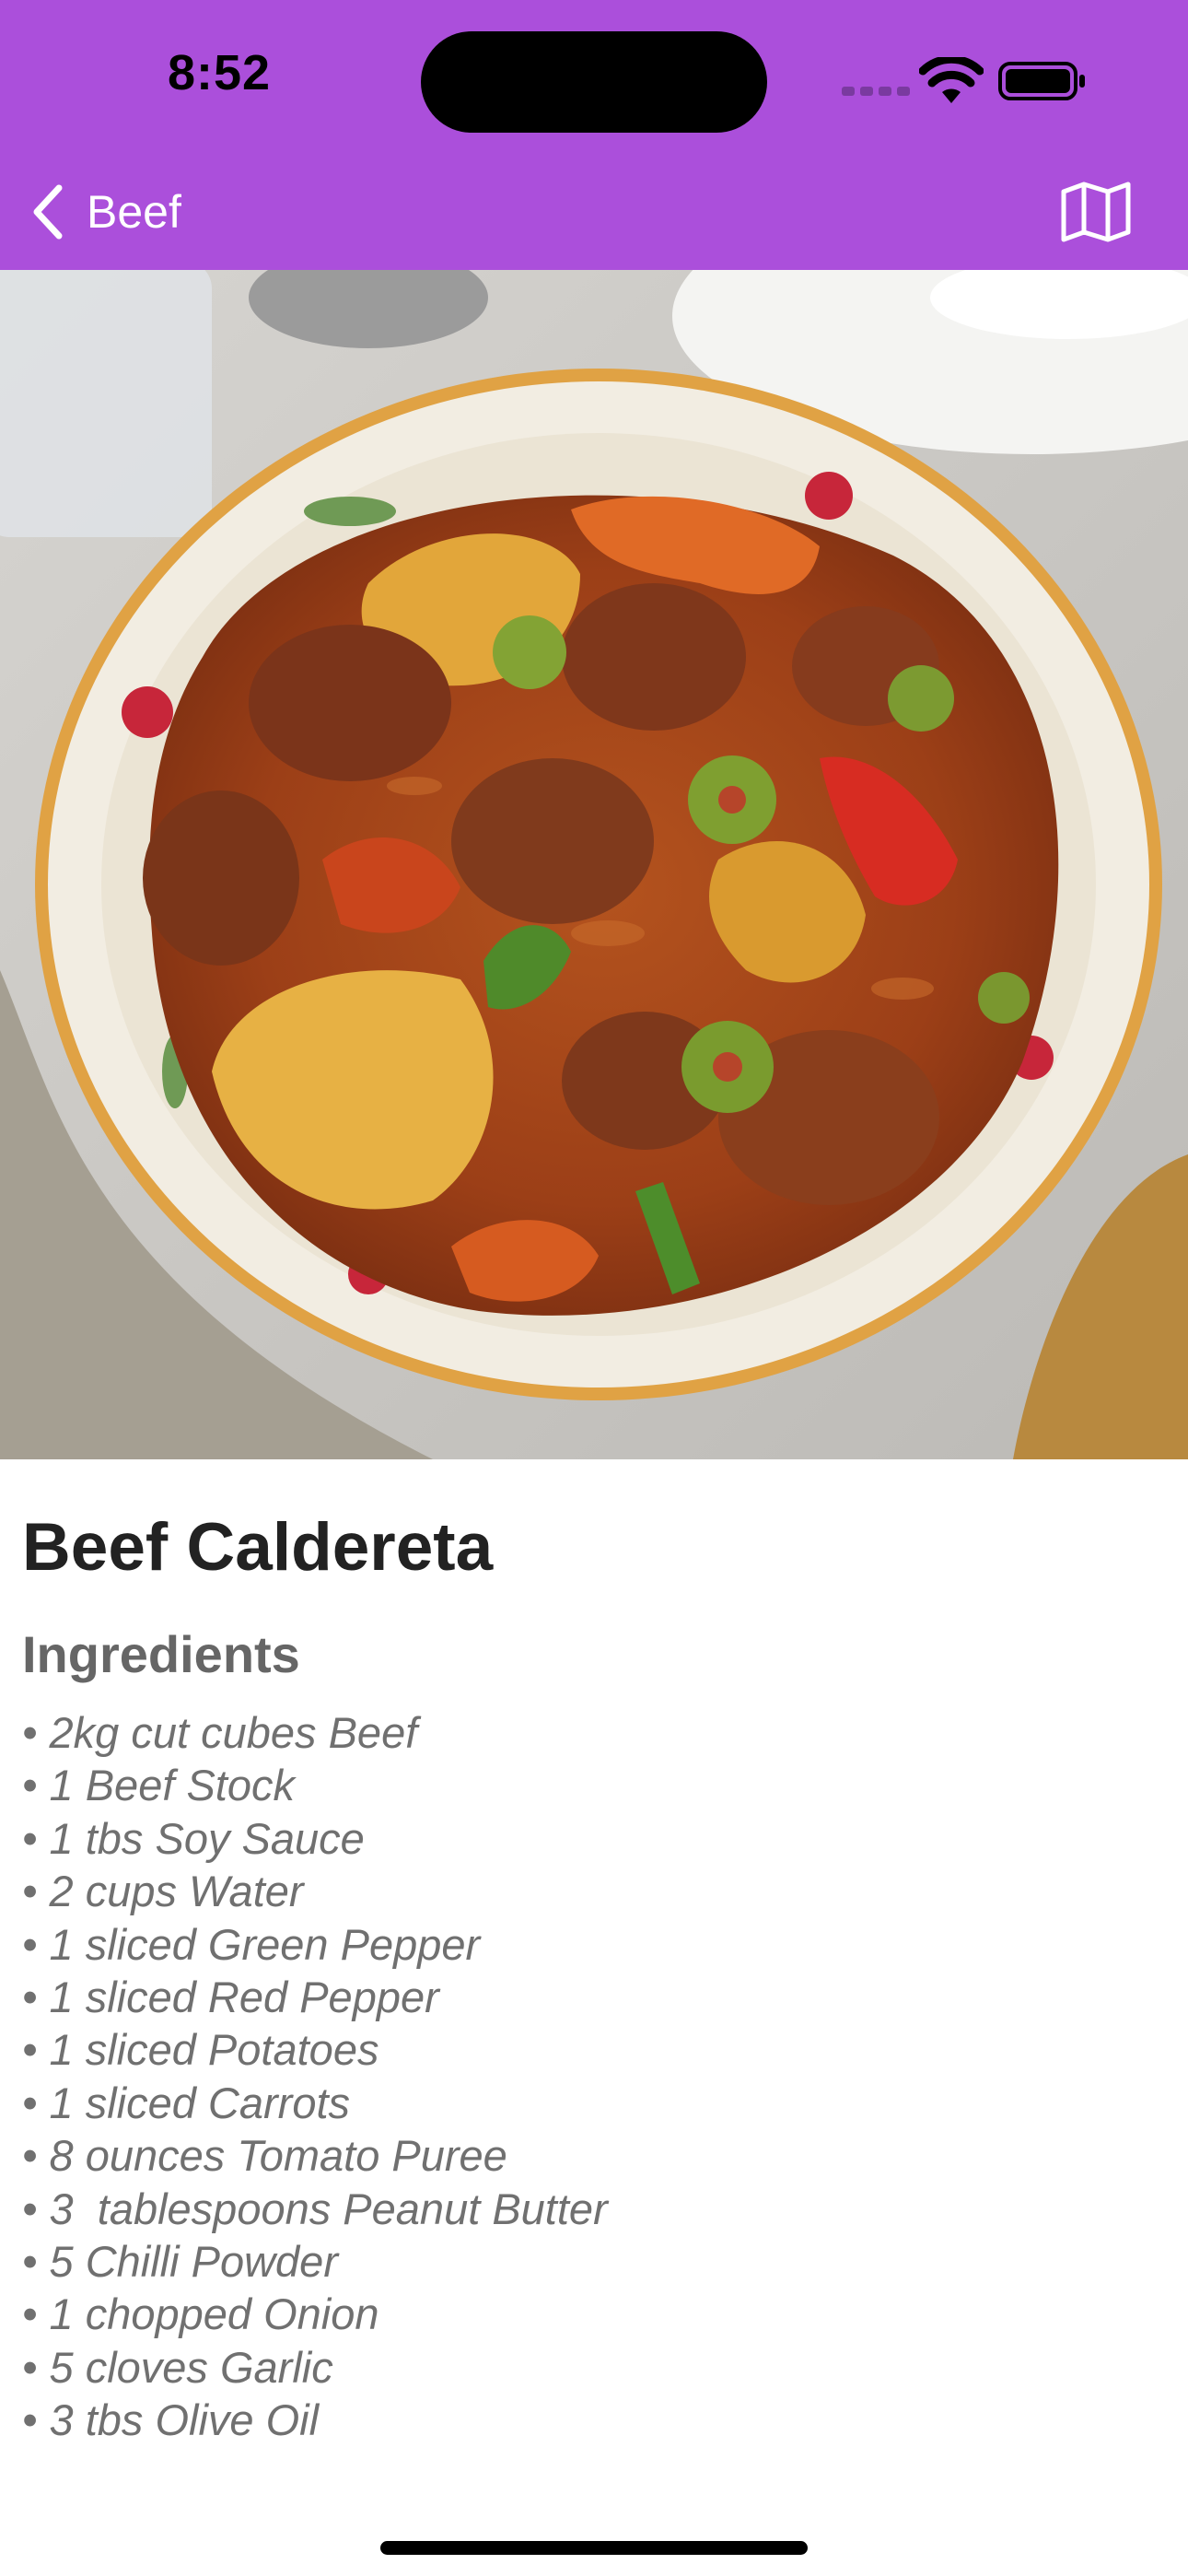  What do you see at coordinates (193, 1838) in the screenshot?
I see `ingredient-item: • 1 tbs Soy Sauce` at bounding box center [193, 1838].